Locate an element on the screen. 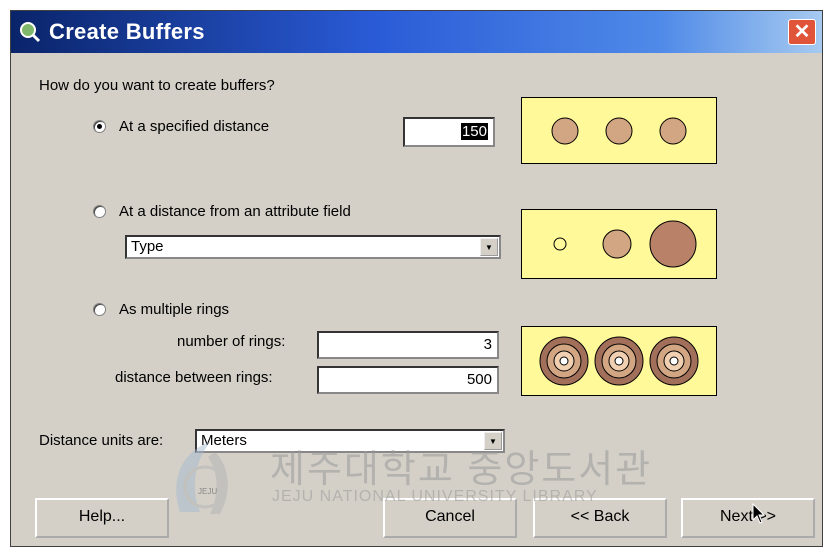  ring-distance-input: 500 is located at coordinates (408, 380).